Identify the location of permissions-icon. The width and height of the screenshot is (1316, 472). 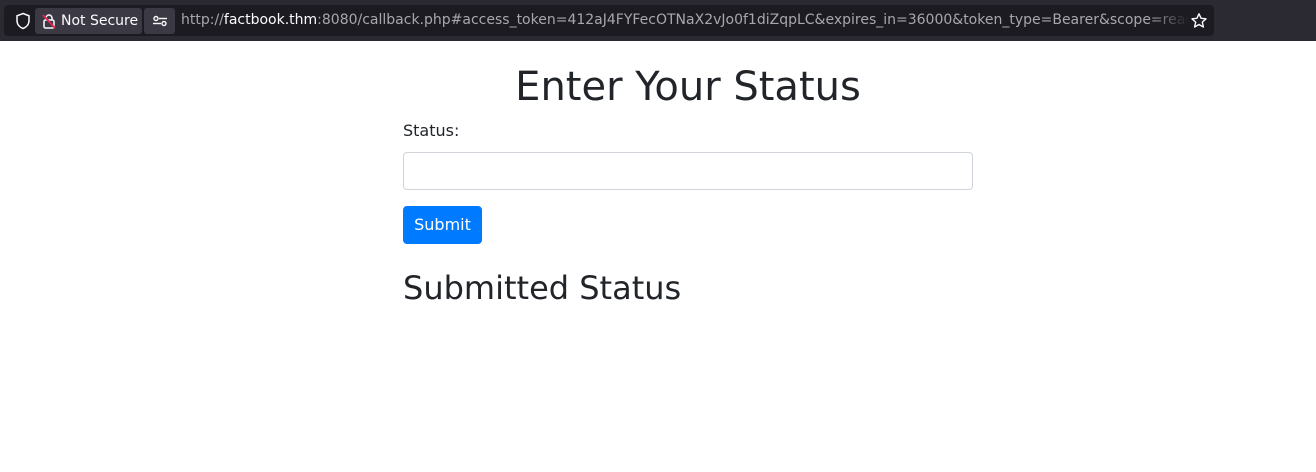
(159, 21).